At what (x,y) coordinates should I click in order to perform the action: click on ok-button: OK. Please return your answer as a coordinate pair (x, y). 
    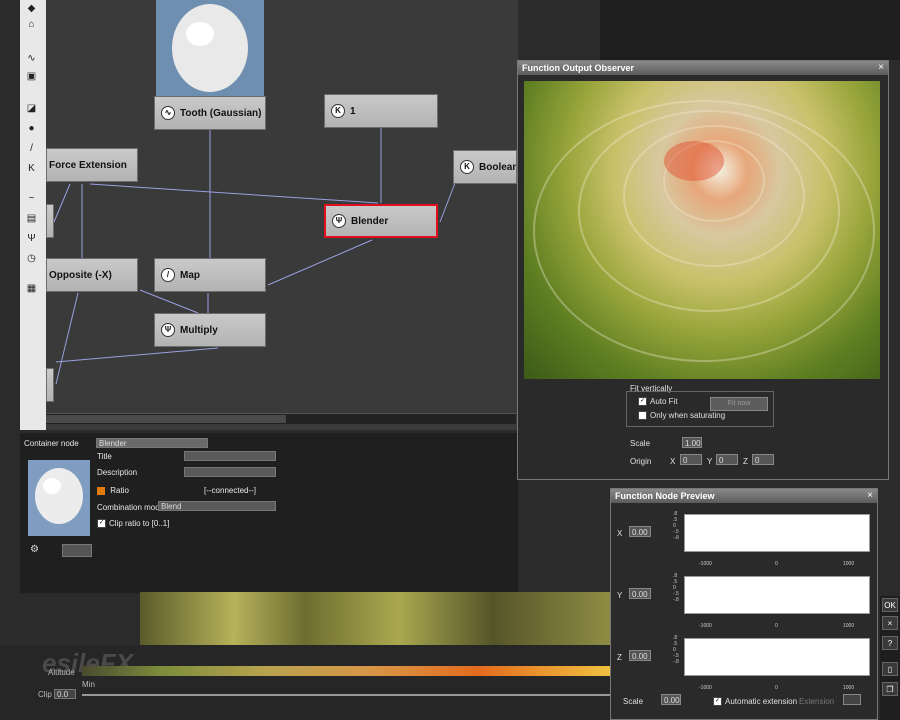
    Looking at the image, I should click on (890, 605).